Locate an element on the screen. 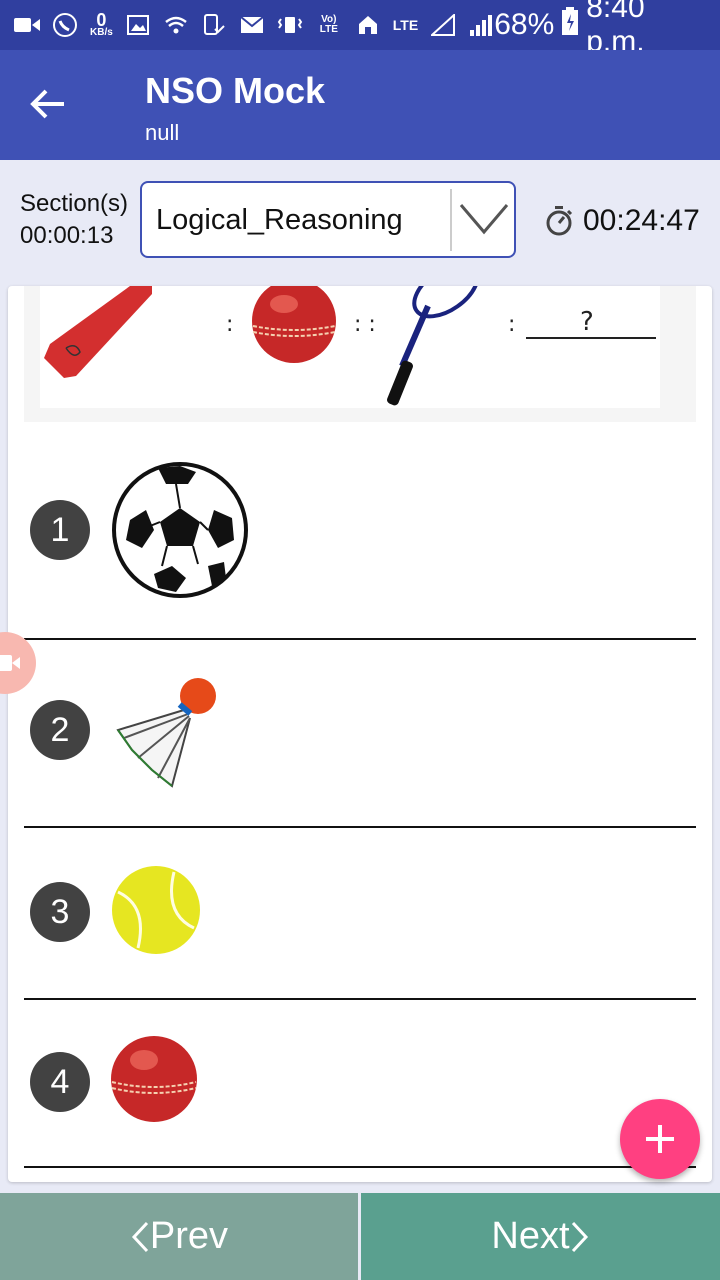  vibrate-icon is located at coordinates (290, 25).